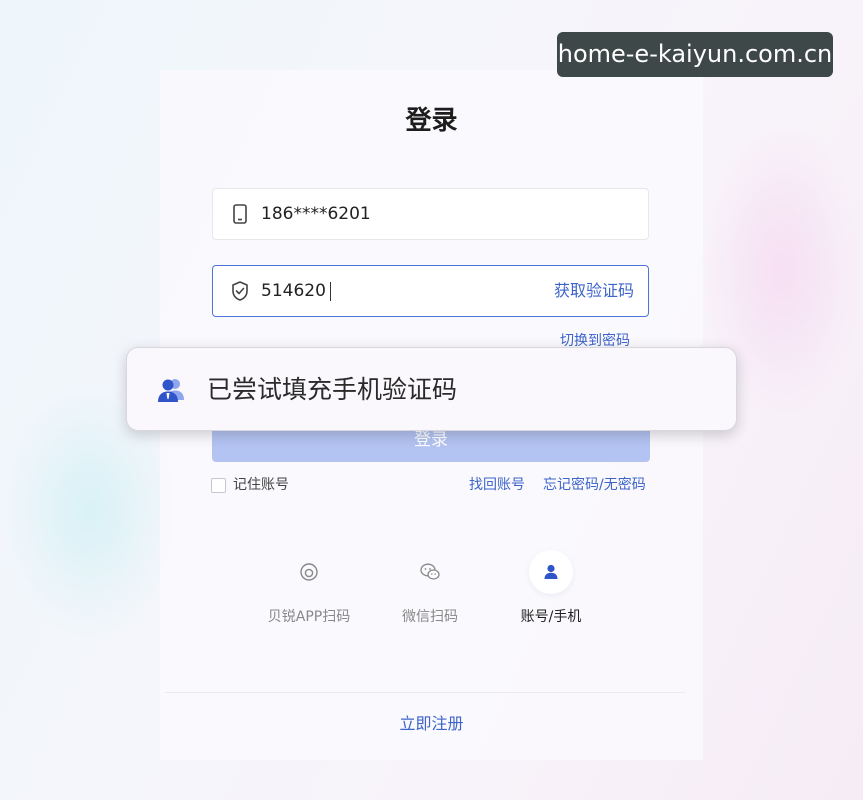 This screenshot has height=800, width=863. I want to click on forgot-password-link: 忘记密码/无密码, so click(594, 485).